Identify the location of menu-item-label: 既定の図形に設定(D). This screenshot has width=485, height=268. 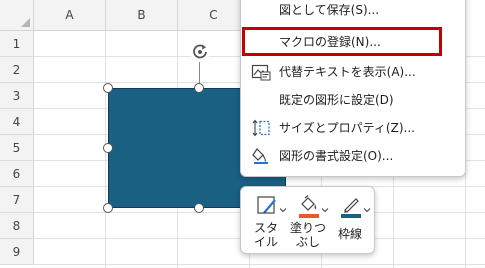
(336, 100).